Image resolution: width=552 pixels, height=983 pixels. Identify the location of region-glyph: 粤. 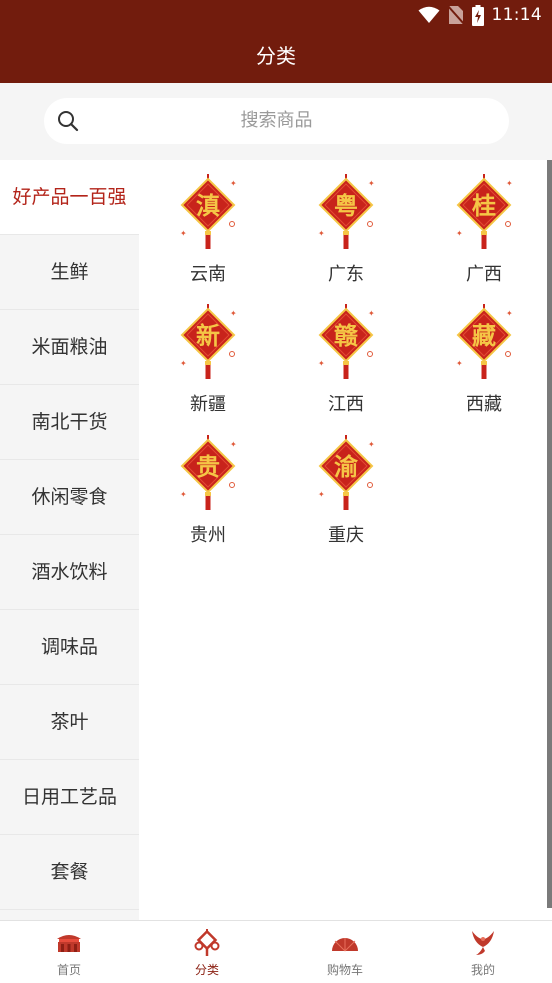
(346, 206).